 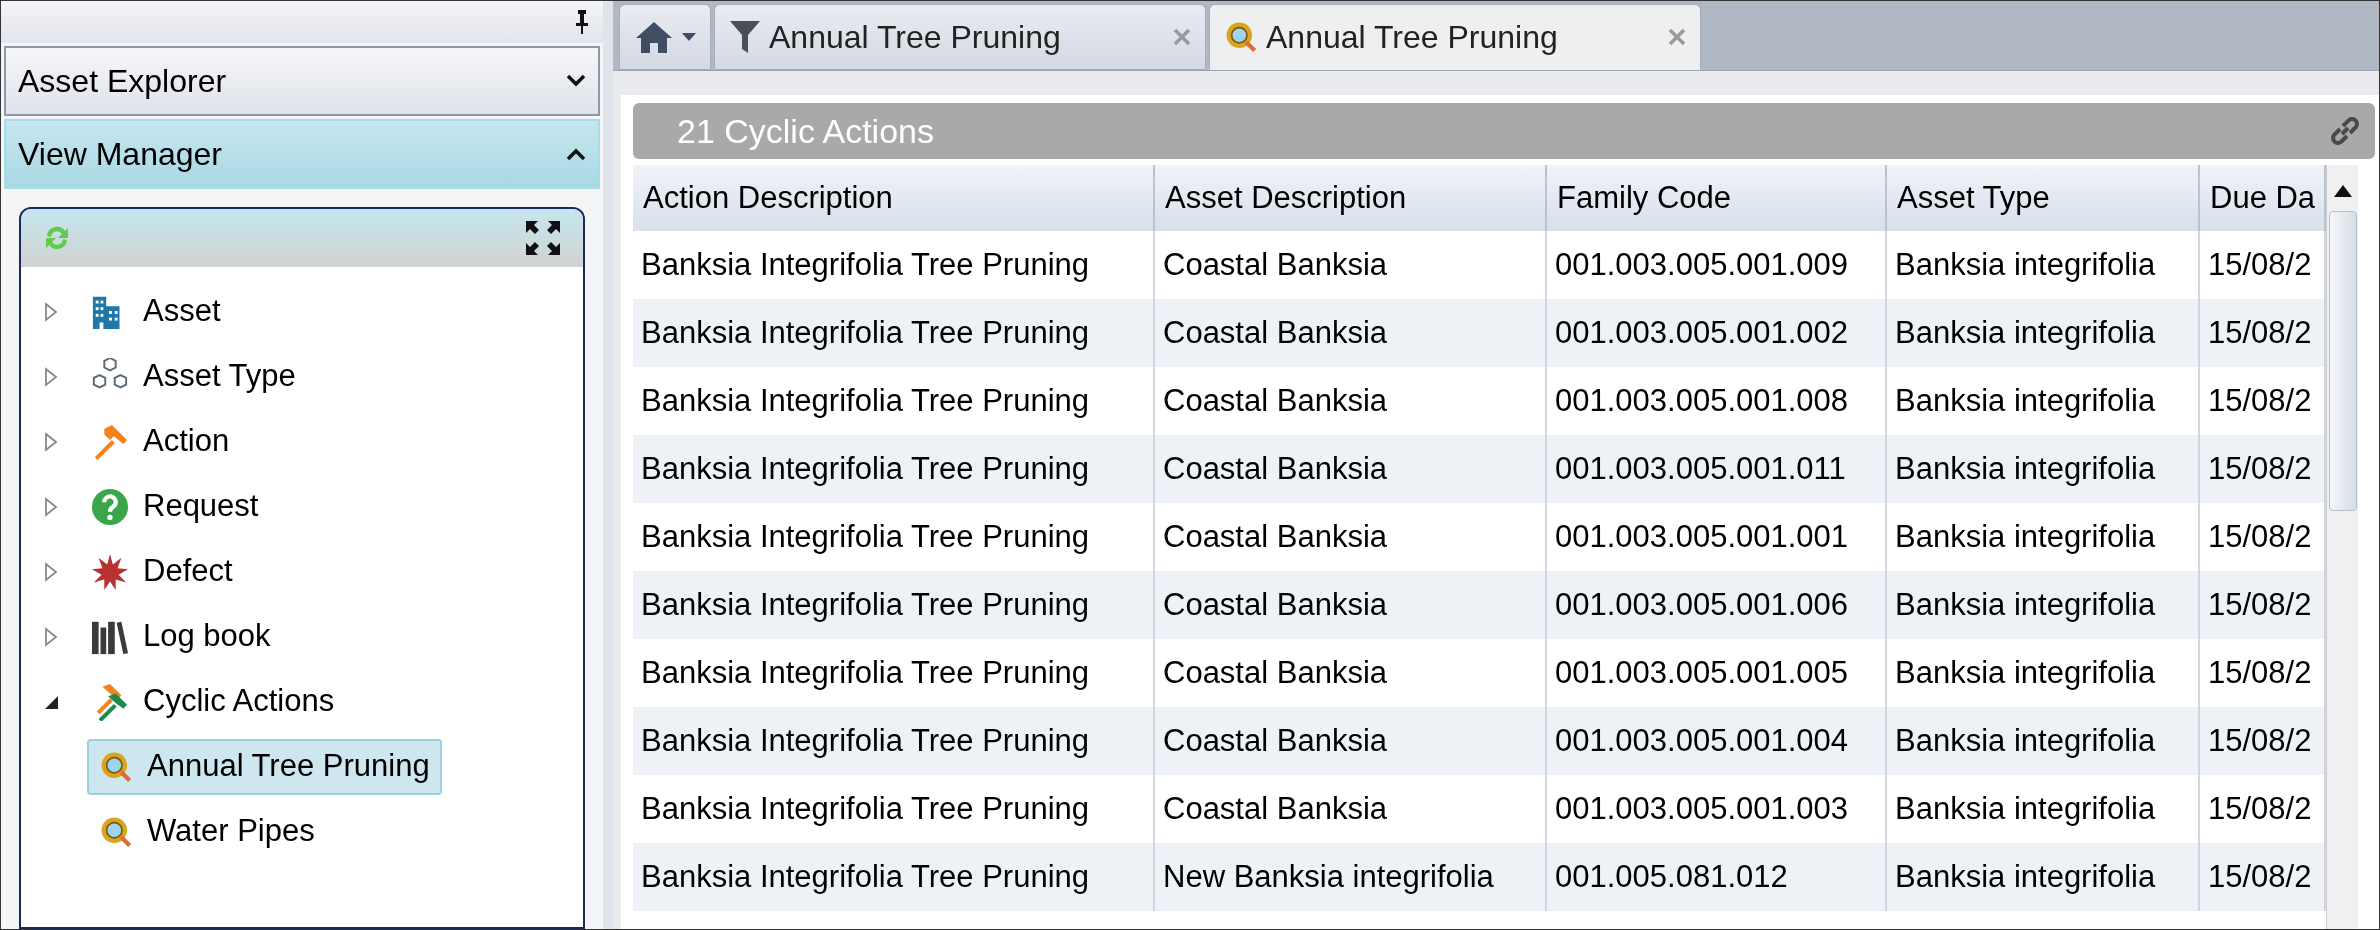 What do you see at coordinates (207, 831) in the screenshot?
I see `tree-item: Water Pipes` at bounding box center [207, 831].